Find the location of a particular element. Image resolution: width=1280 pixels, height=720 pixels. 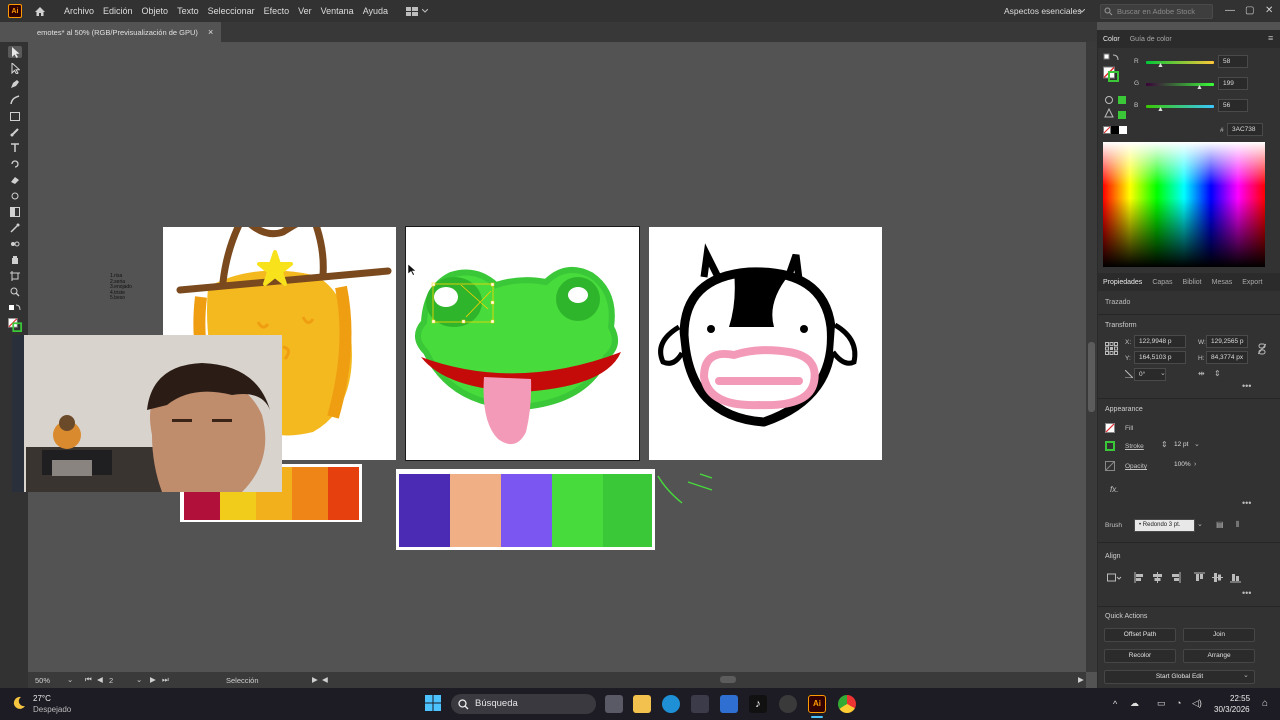

minimize-icon: — is located at coordinates (1230, 10).